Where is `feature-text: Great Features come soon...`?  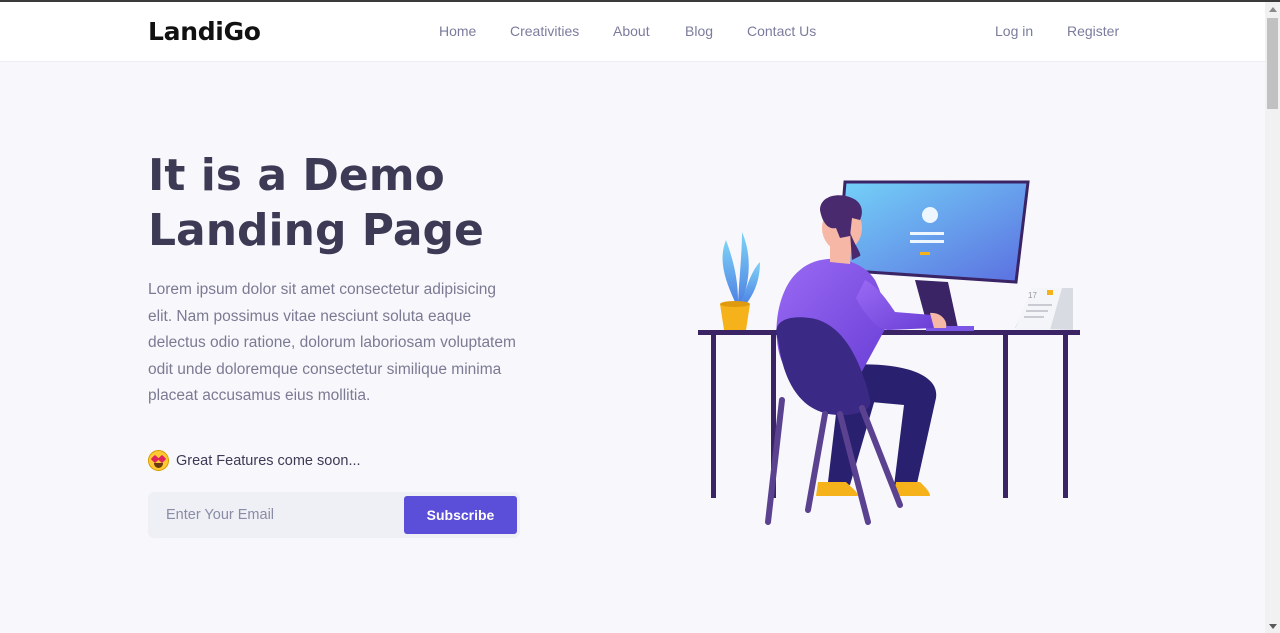 feature-text: Great Features come soon... is located at coordinates (268, 460).